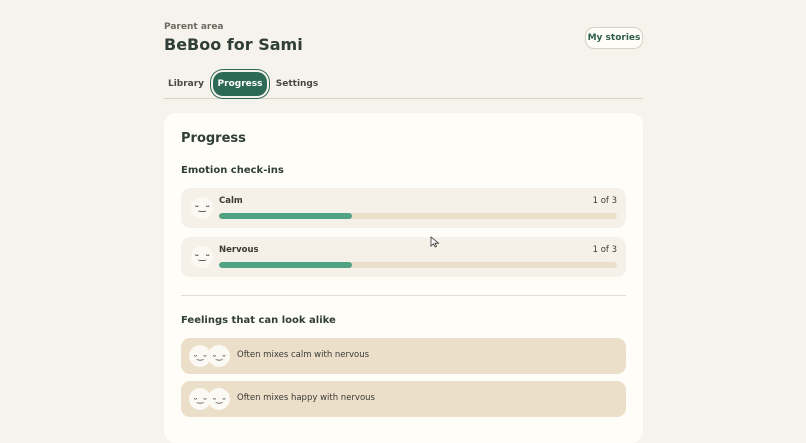 The image size is (806, 443). Describe the element at coordinates (403, 399) in the screenshot. I see `alike-item: ᵕ‿ᵕ ᵕ‿ᵕ Often mixes happy with nervous` at that location.